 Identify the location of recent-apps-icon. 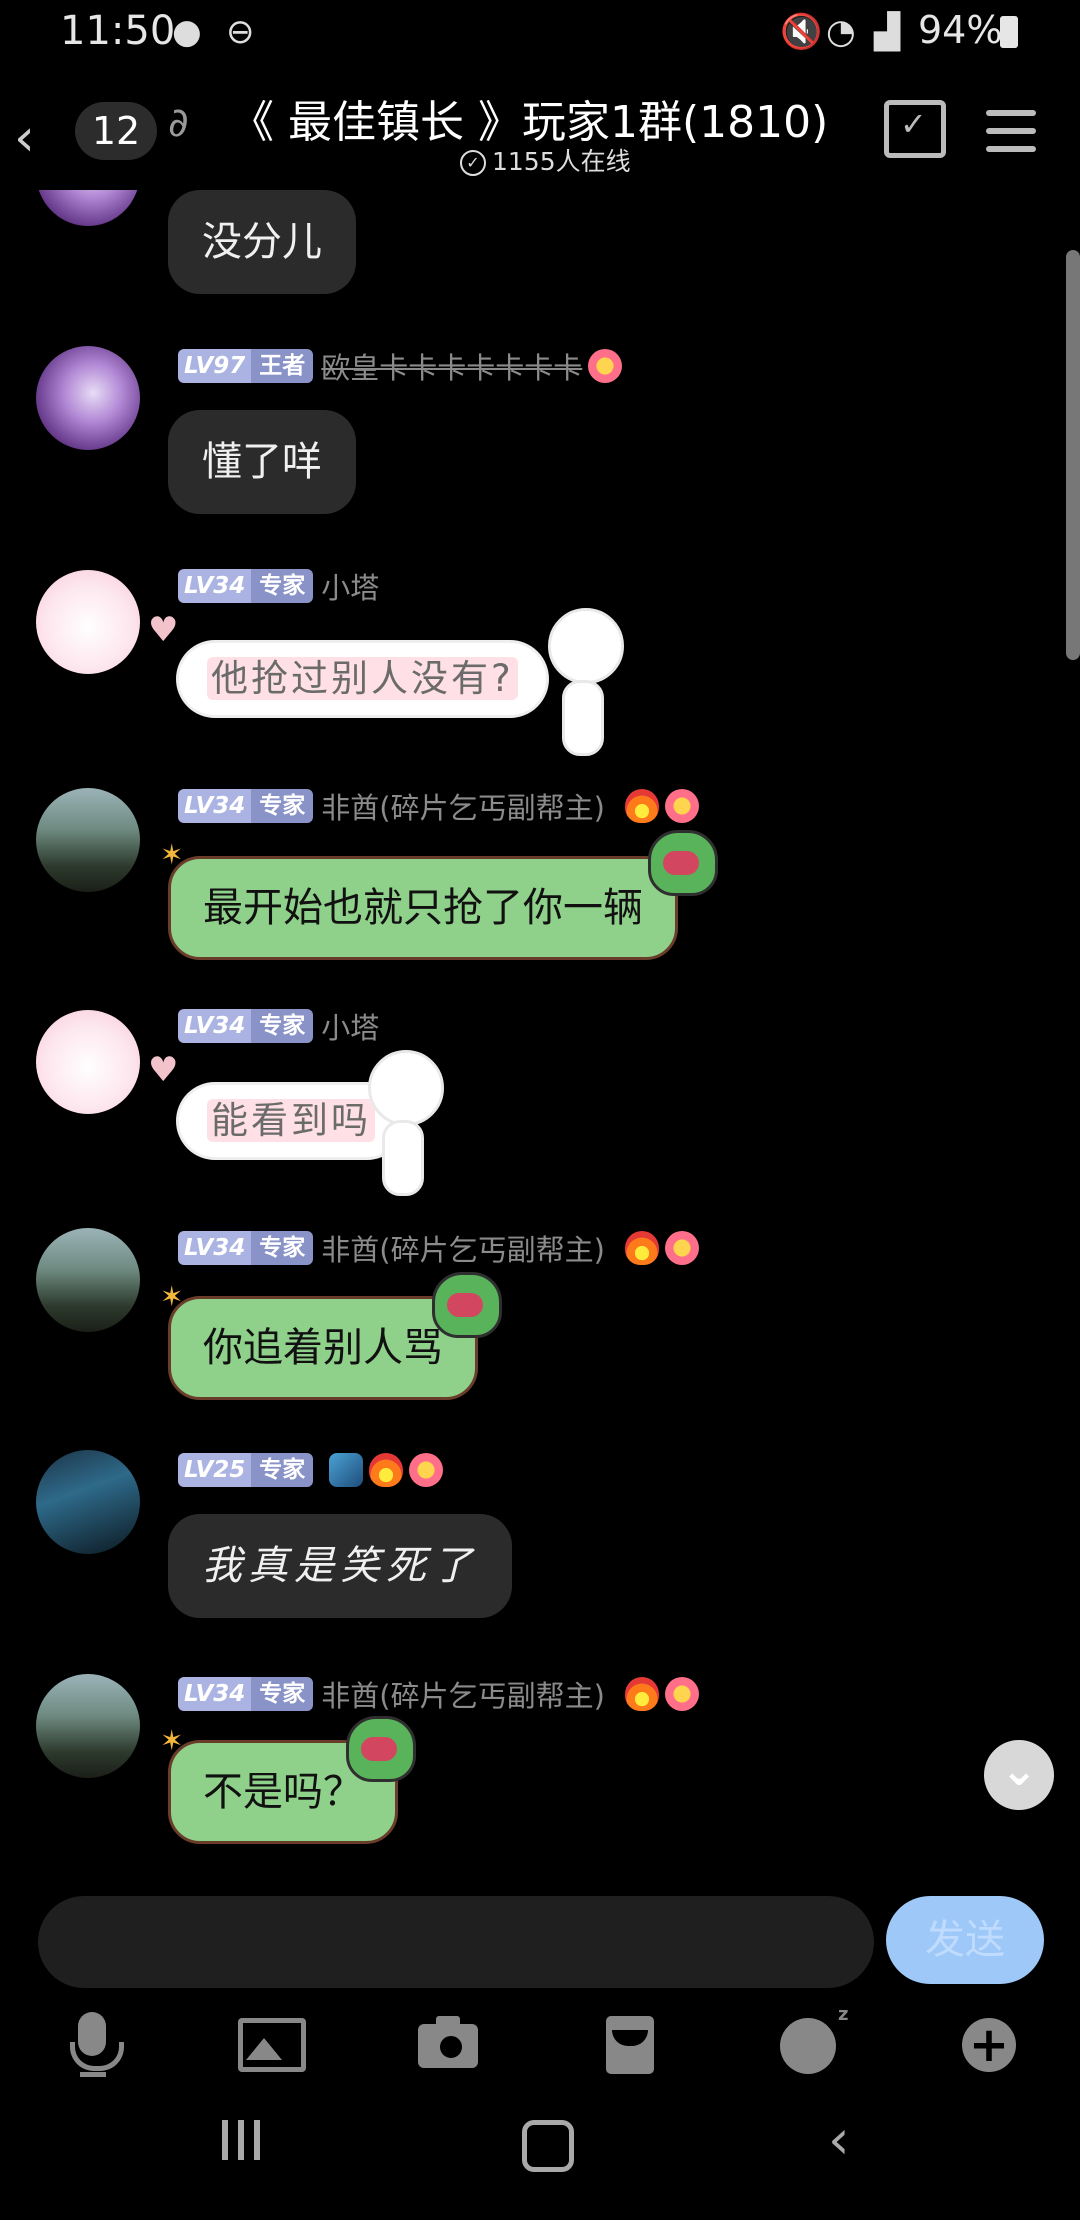
(243, 2141).